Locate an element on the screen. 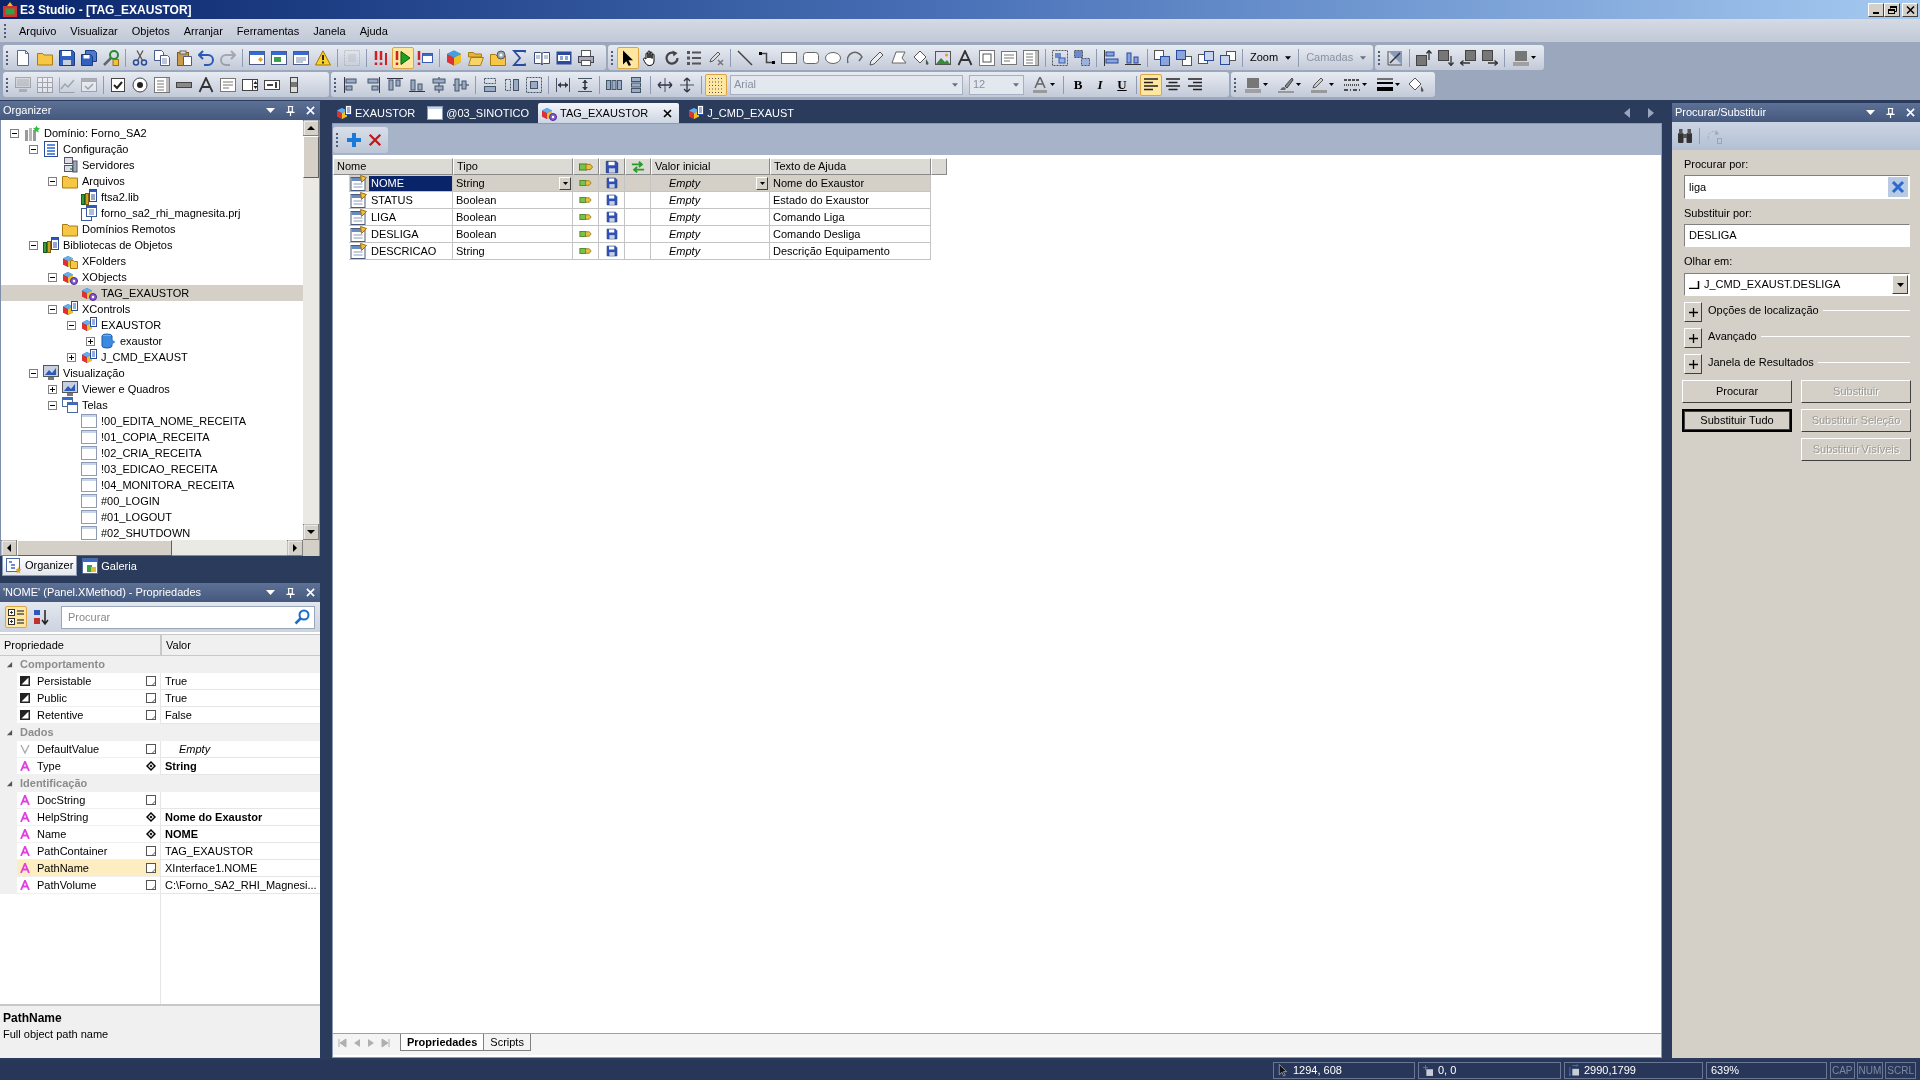 The width and height of the screenshot is (1920, 1080). scroll-right-icon is located at coordinates (1651, 113).